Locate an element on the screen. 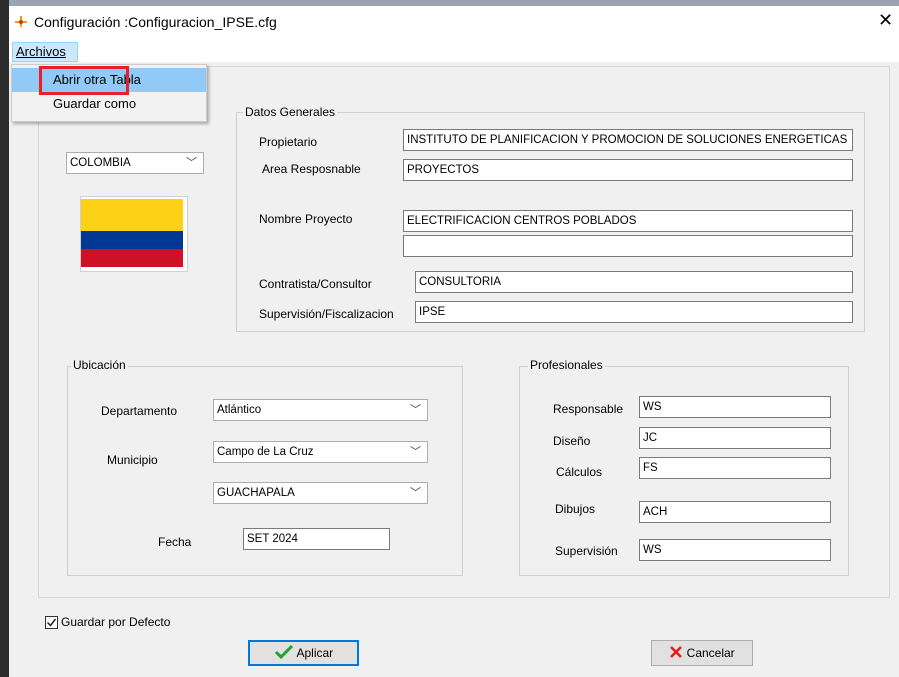  aplicar-button: Aplicar is located at coordinates (303, 653).